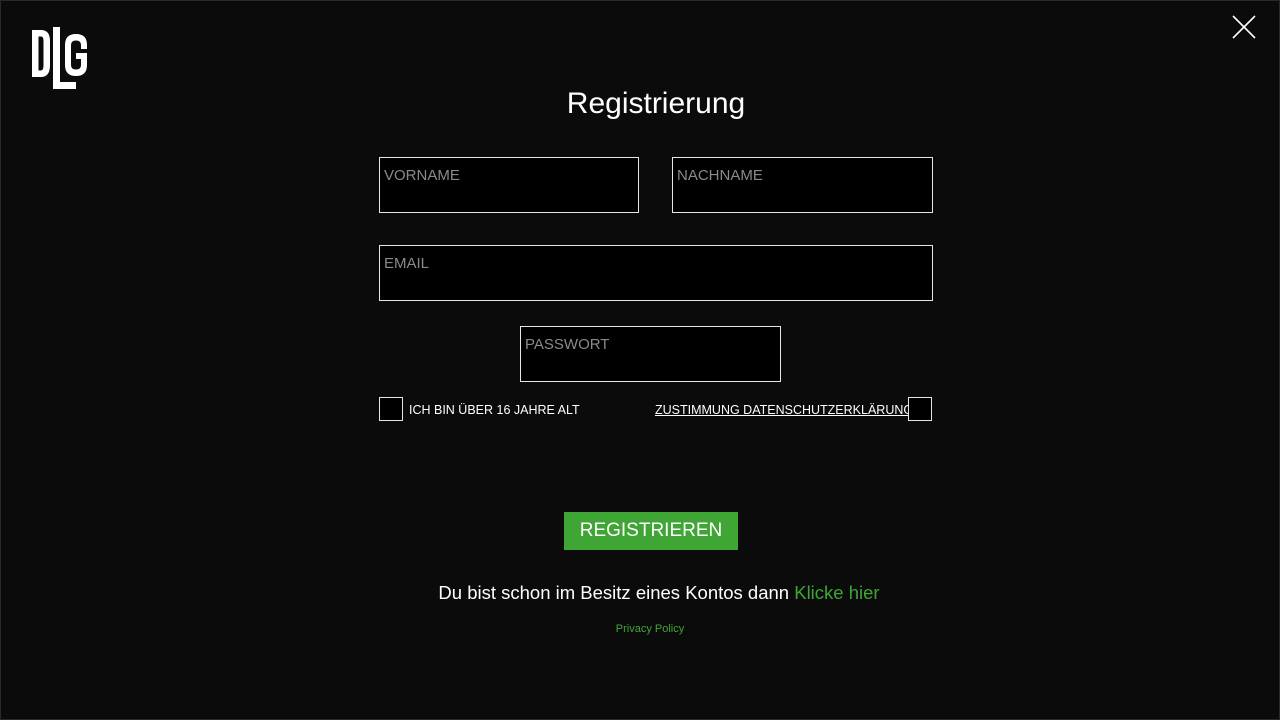 This screenshot has width=1280, height=720. Describe the element at coordinates (640, 629) in the screenshot. I see `privacy-policy-link: Privacy Policy` at that location.